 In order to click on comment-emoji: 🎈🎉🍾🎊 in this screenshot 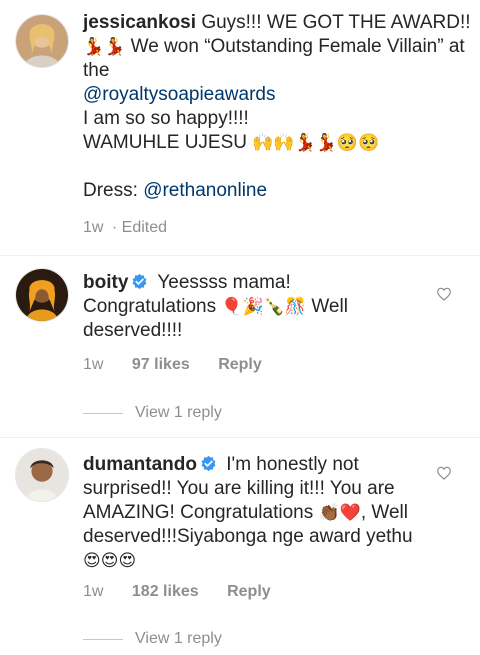, I will do `click(264, 306)`.